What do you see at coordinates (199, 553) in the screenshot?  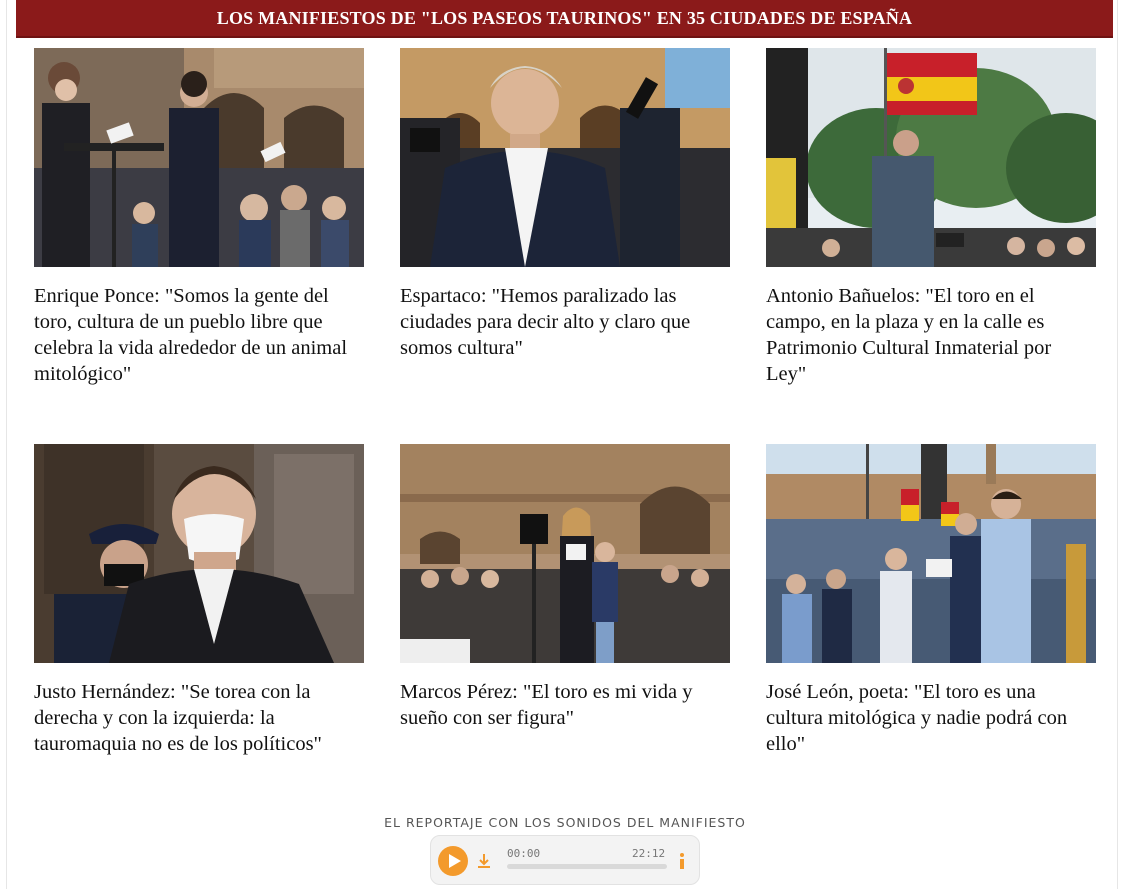 I see `article-photo-hernandez` at bounding box center [199, 553].